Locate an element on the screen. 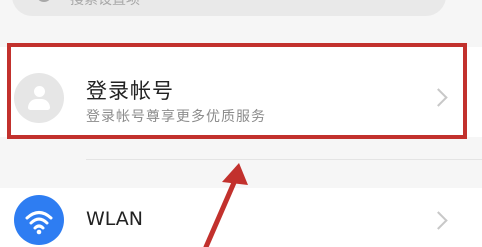 Image resolution: width=482 pixels, height=247 pixels. wlan-label: WLAN is located at coordinates (115, 219).